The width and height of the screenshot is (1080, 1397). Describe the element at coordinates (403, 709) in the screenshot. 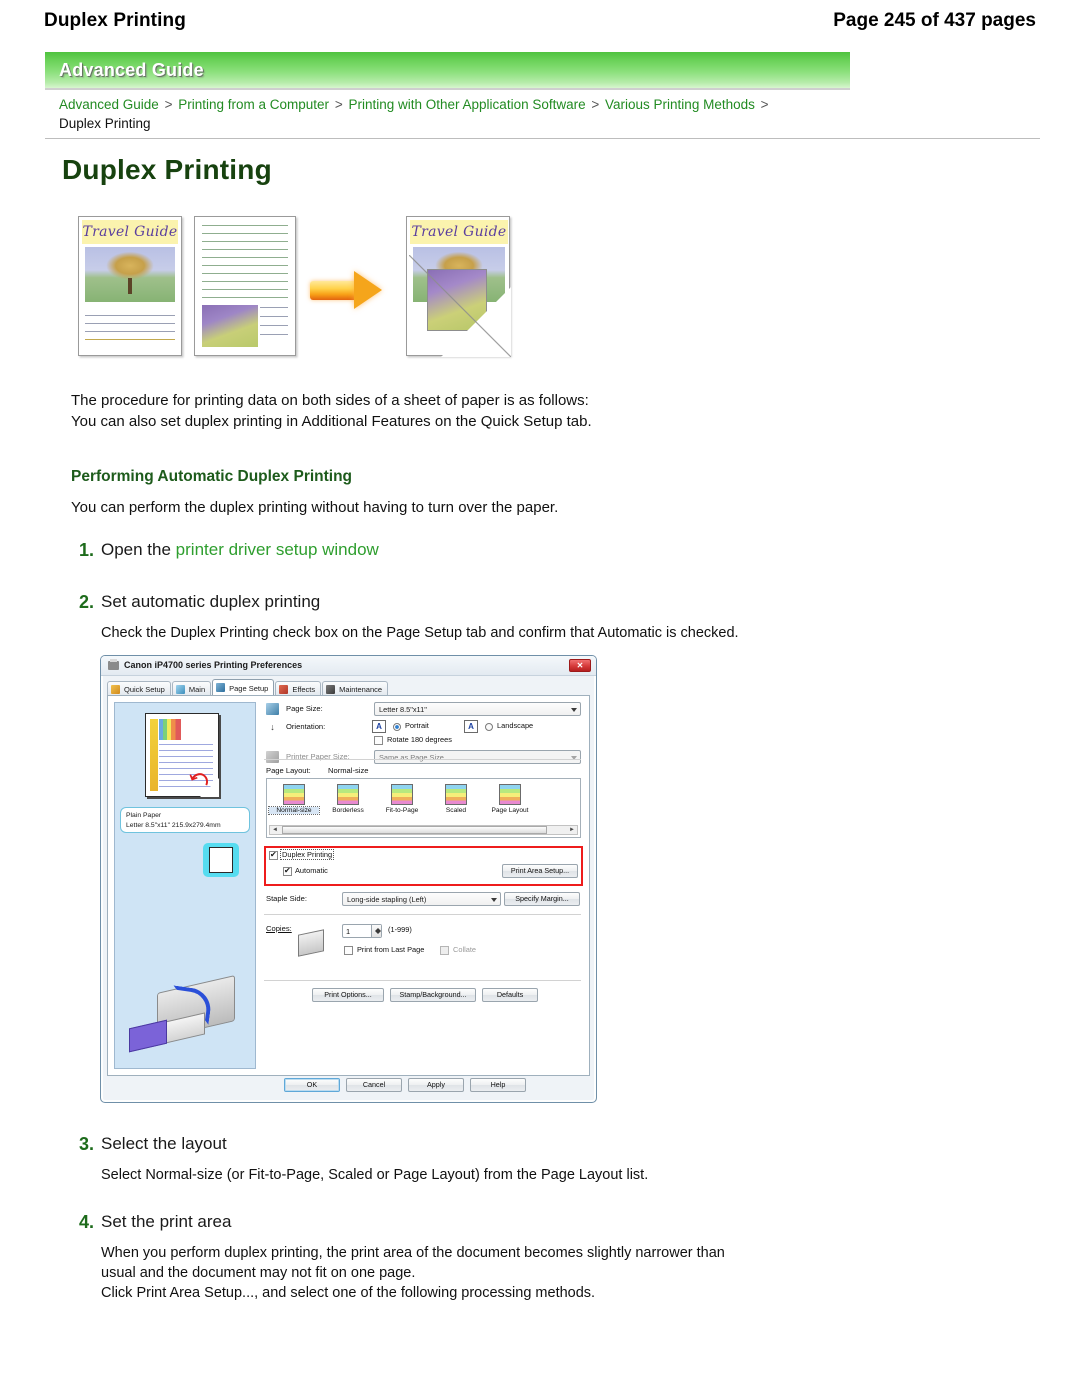

I see `page-size-value: Letter 8.5"x11"` at that location.